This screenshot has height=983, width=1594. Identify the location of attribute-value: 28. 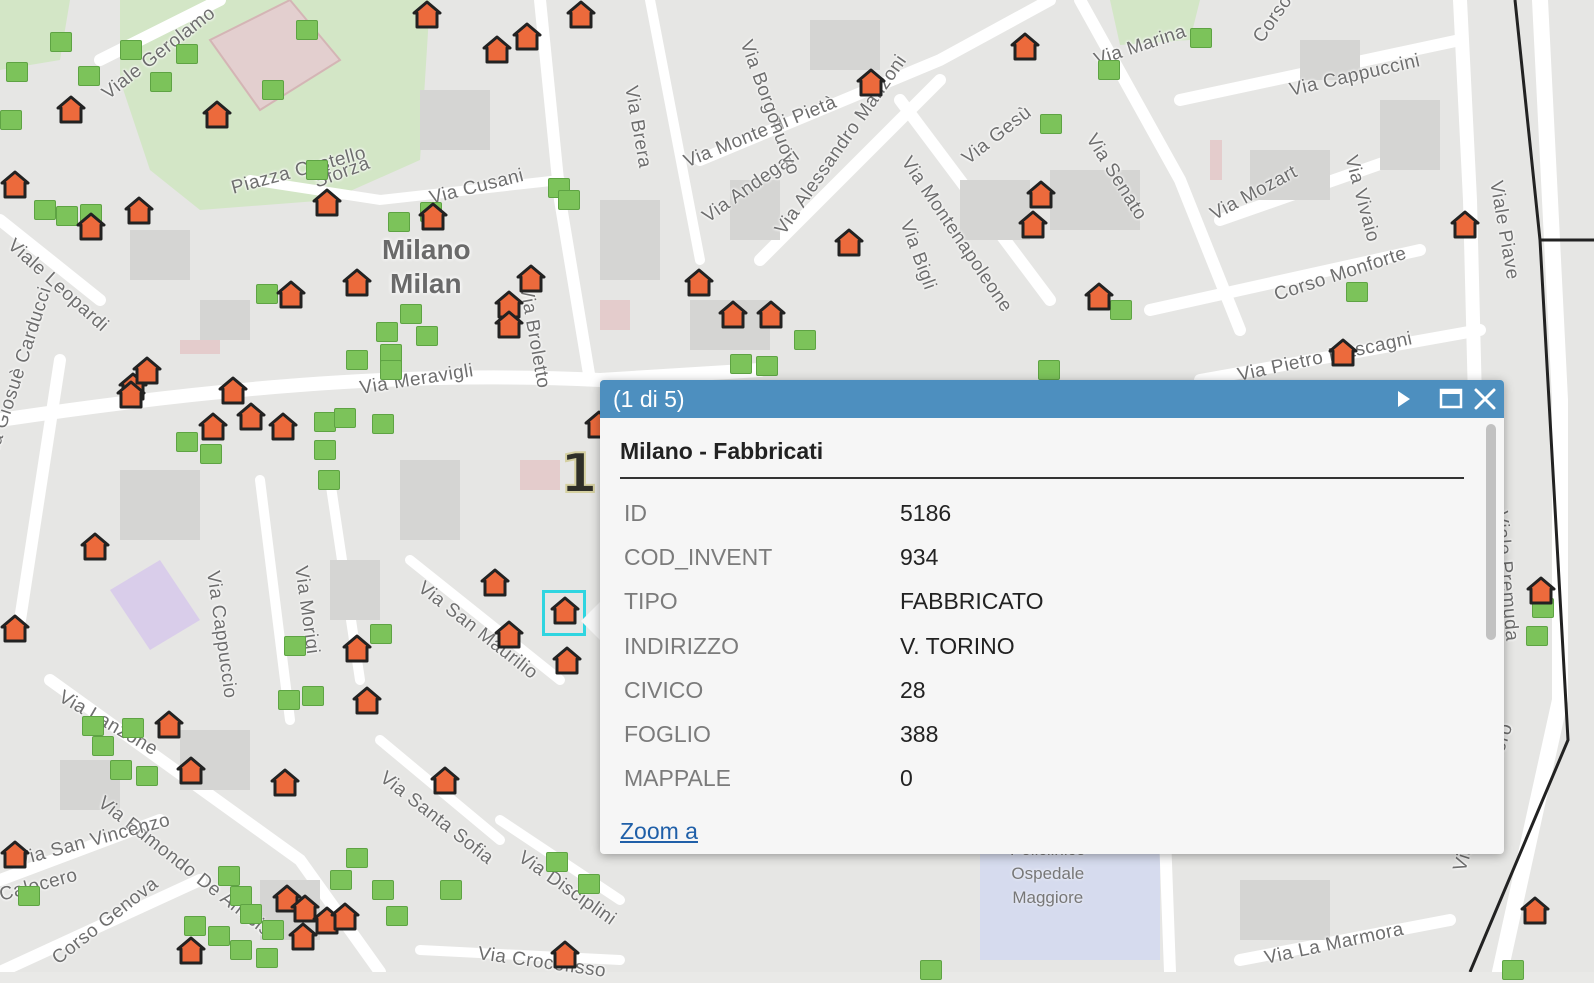
(913, 689).